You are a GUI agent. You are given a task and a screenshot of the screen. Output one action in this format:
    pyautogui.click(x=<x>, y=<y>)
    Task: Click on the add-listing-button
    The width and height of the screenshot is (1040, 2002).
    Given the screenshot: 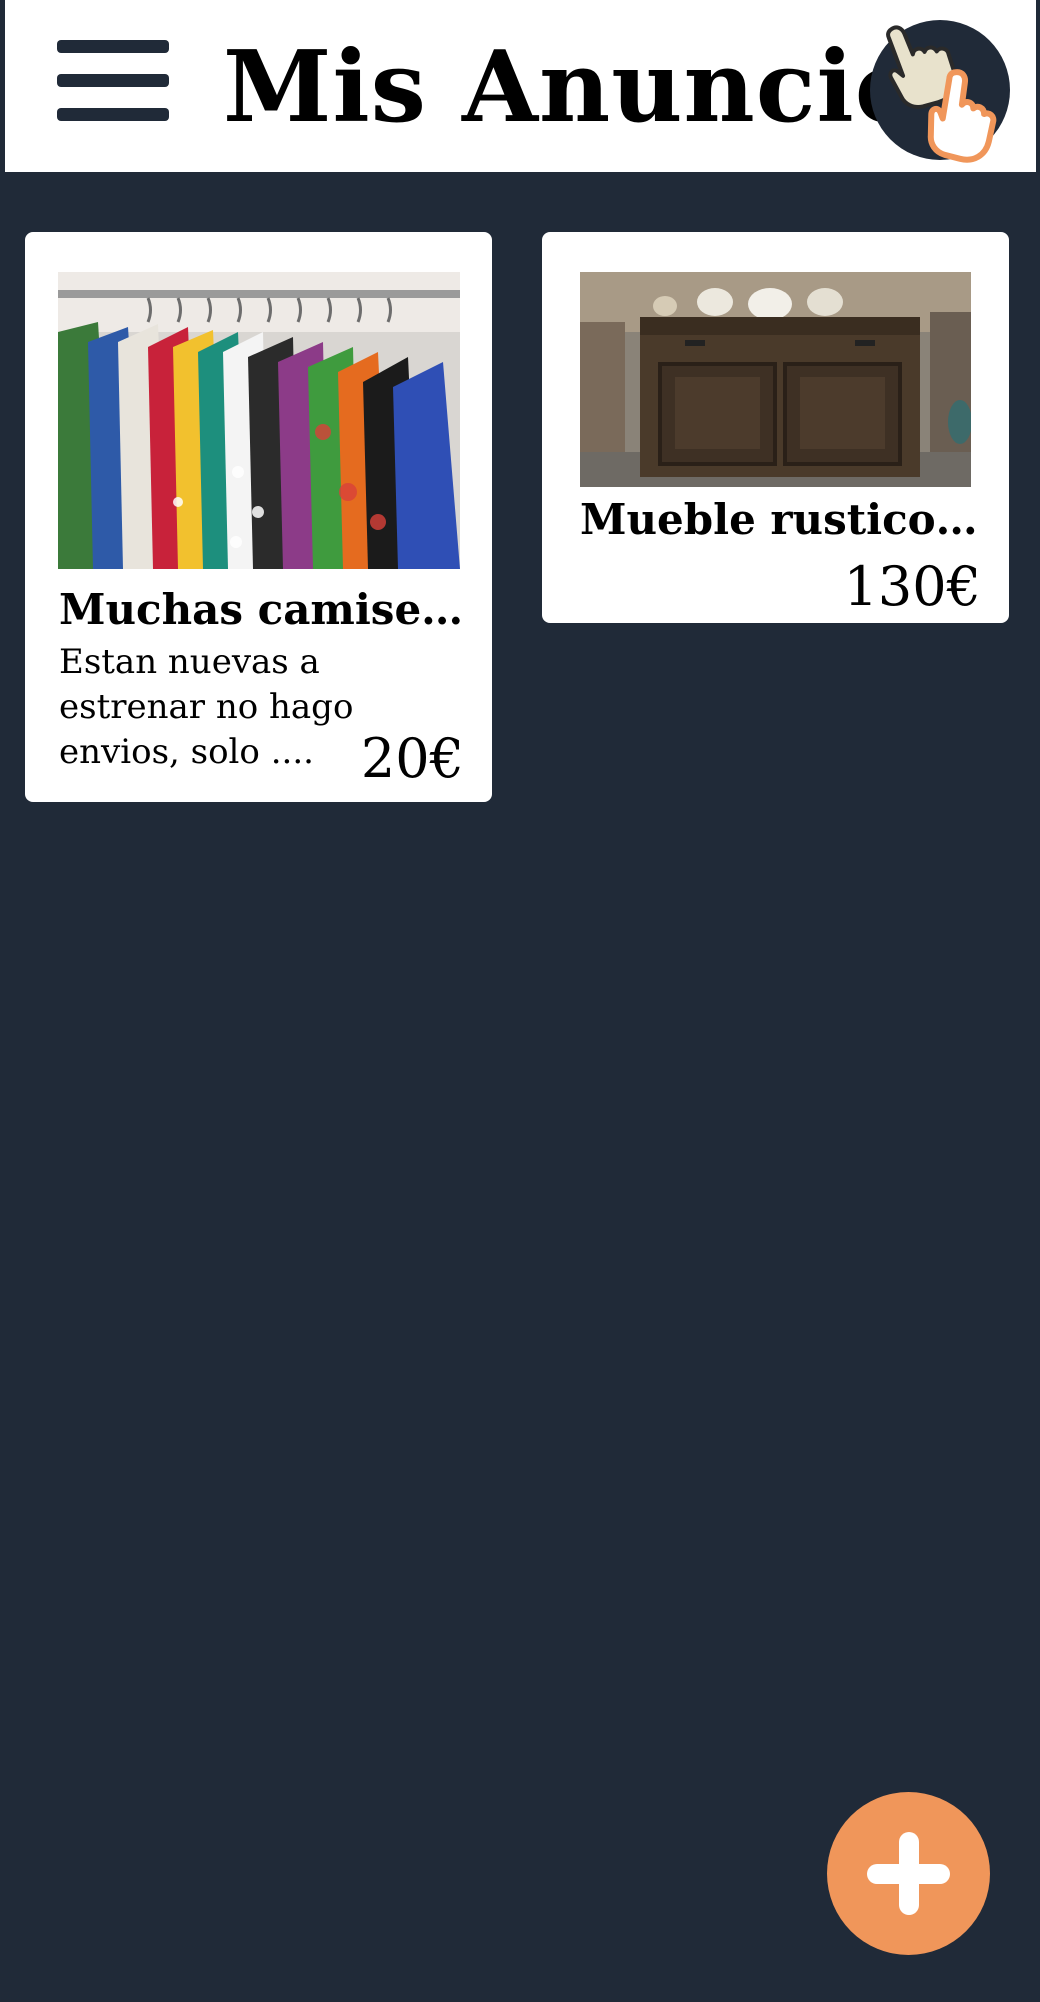 What is the action you would take?
    pyautogui.click(x=908, y=1873)
    